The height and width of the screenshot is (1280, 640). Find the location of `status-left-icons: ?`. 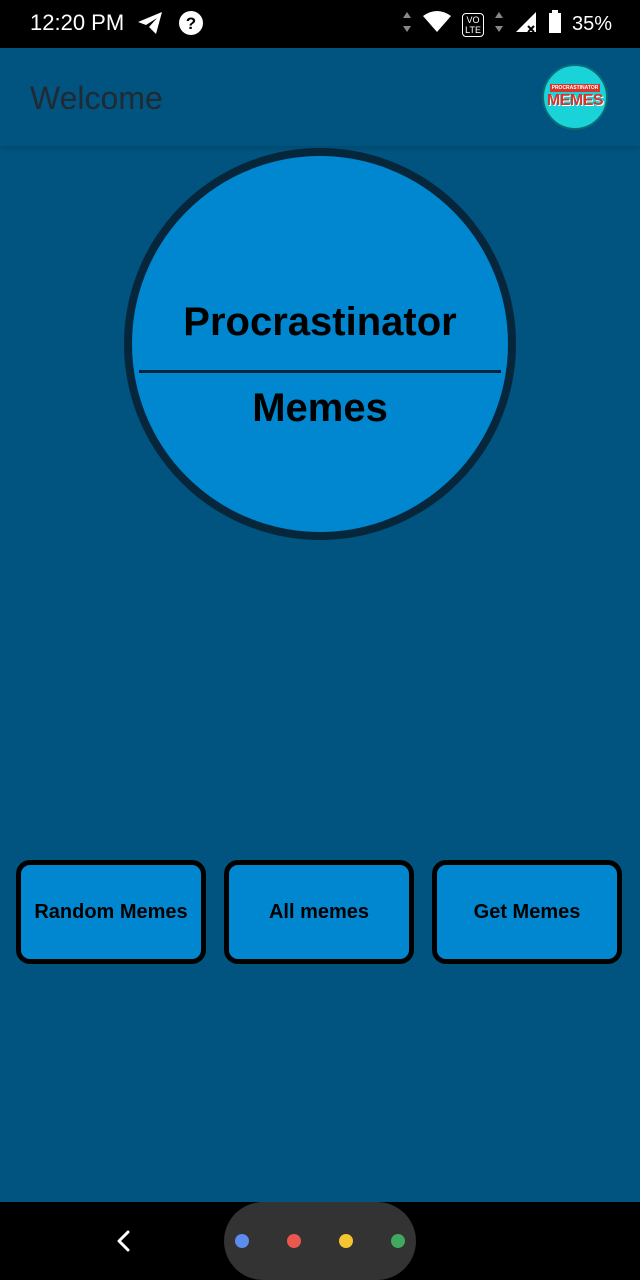

status-left-icons: ? is located at coordinates (170, 25).